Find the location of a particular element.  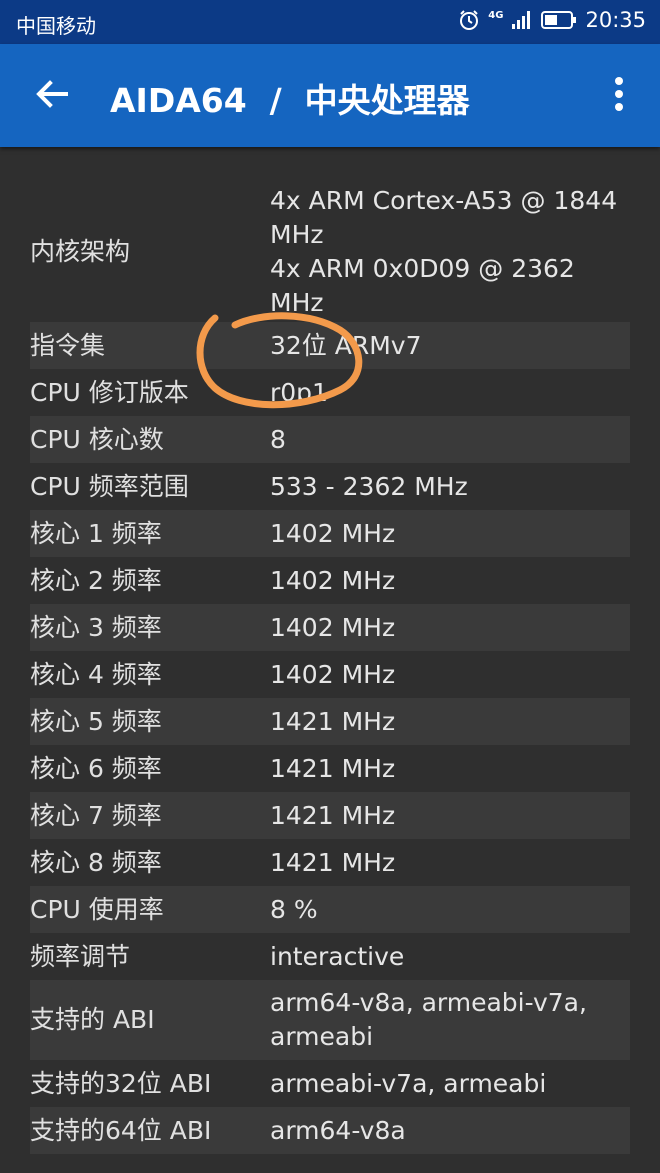

row-label: CPU 使用率 is located at coordinates (97, 909).